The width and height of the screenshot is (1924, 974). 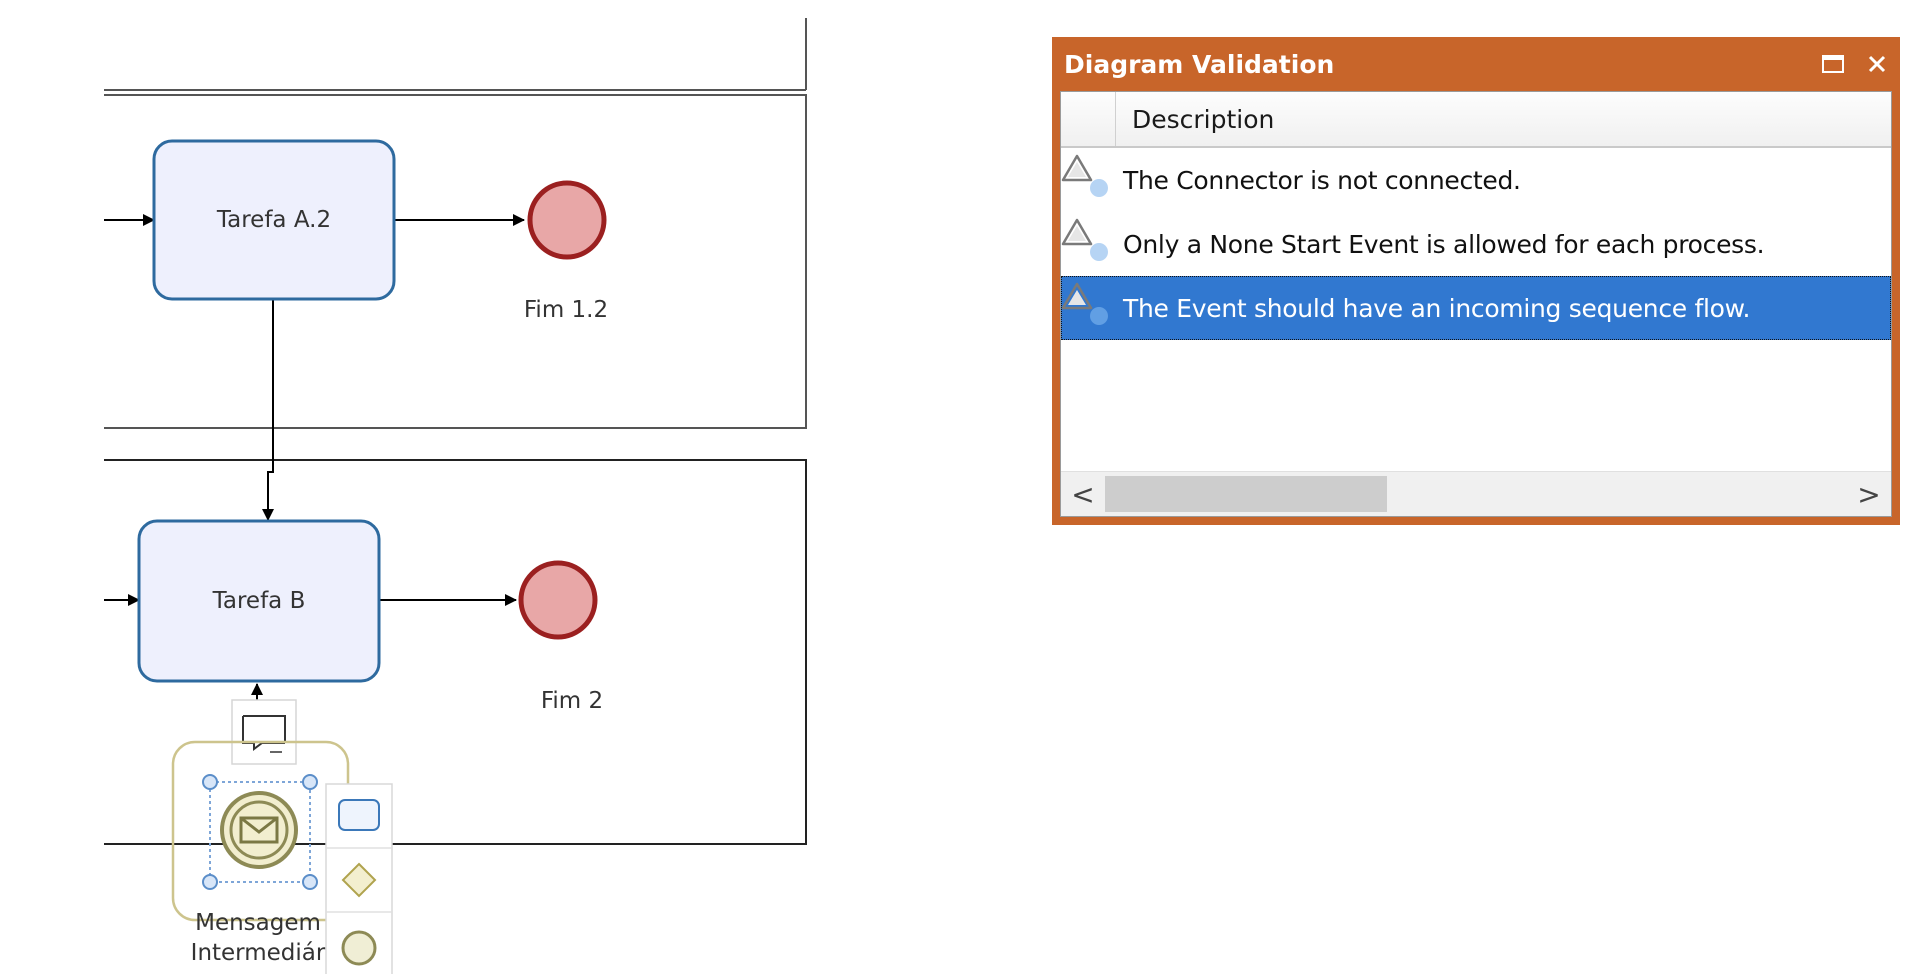 What do you see at coordinates (1503, 119) in the screenshot?
I see `description-column-header: Description` at bounding box center [1503, 119].